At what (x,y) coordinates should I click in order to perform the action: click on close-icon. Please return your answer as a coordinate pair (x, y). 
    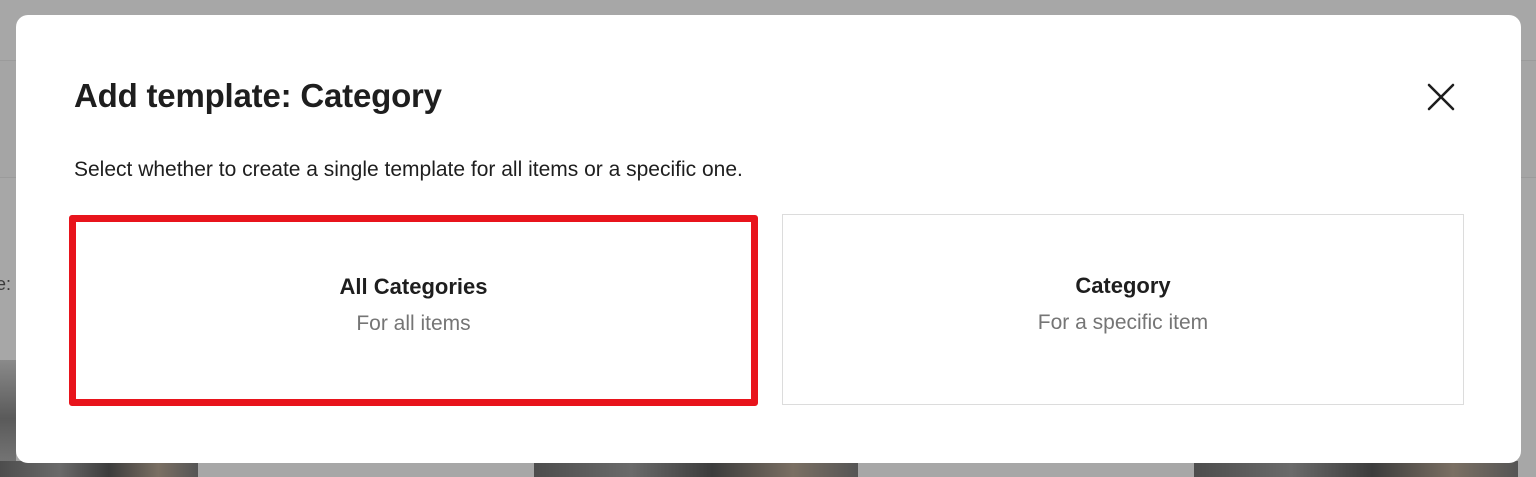
    Looking at the image, I should click on (1441, 97).